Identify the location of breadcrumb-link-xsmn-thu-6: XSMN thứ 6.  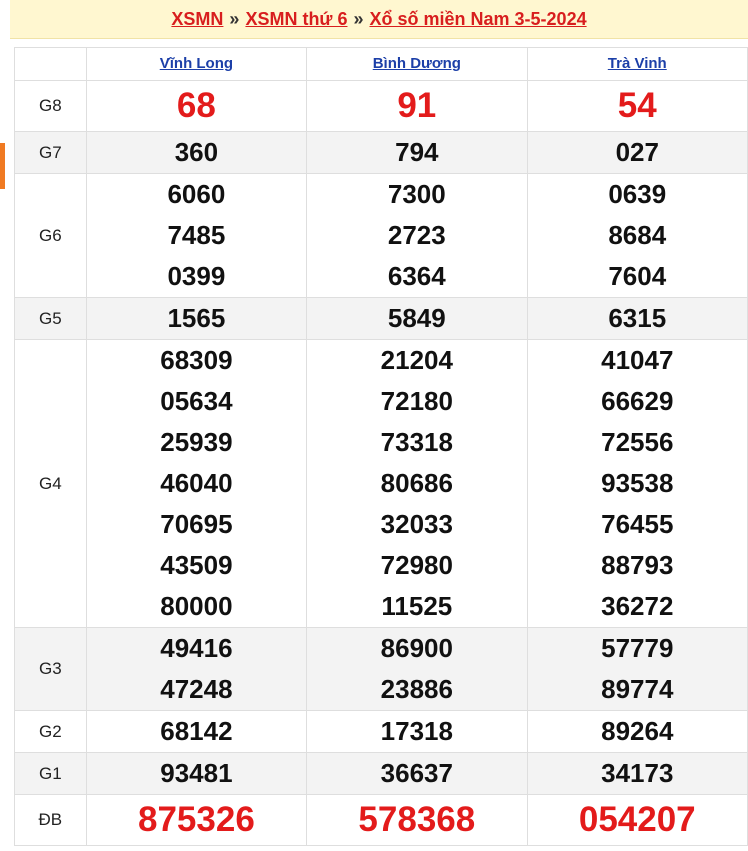
(296, 19).